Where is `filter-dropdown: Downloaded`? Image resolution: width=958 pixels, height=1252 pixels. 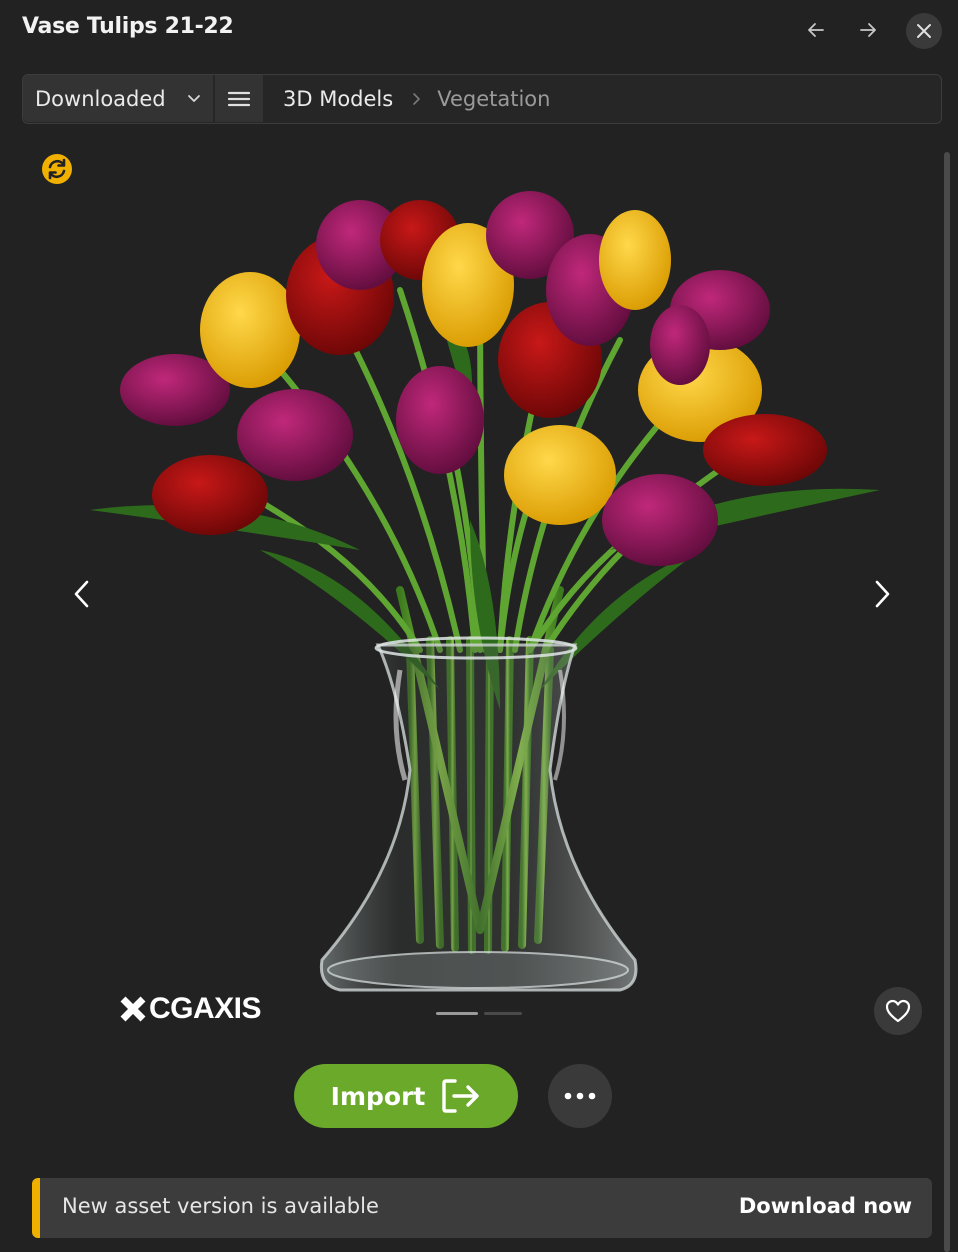
filter-dropdown: Downloaded is located at coordinates (118, 98).